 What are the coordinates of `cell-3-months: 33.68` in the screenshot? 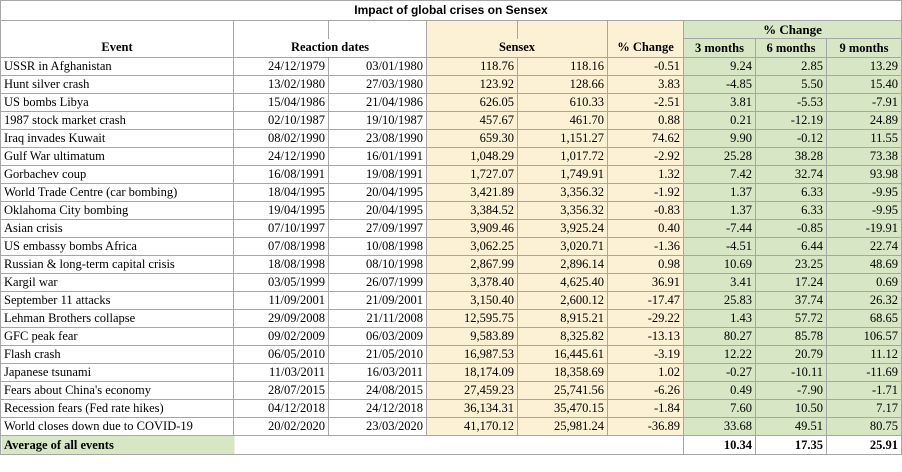 It's located at (719, 426).